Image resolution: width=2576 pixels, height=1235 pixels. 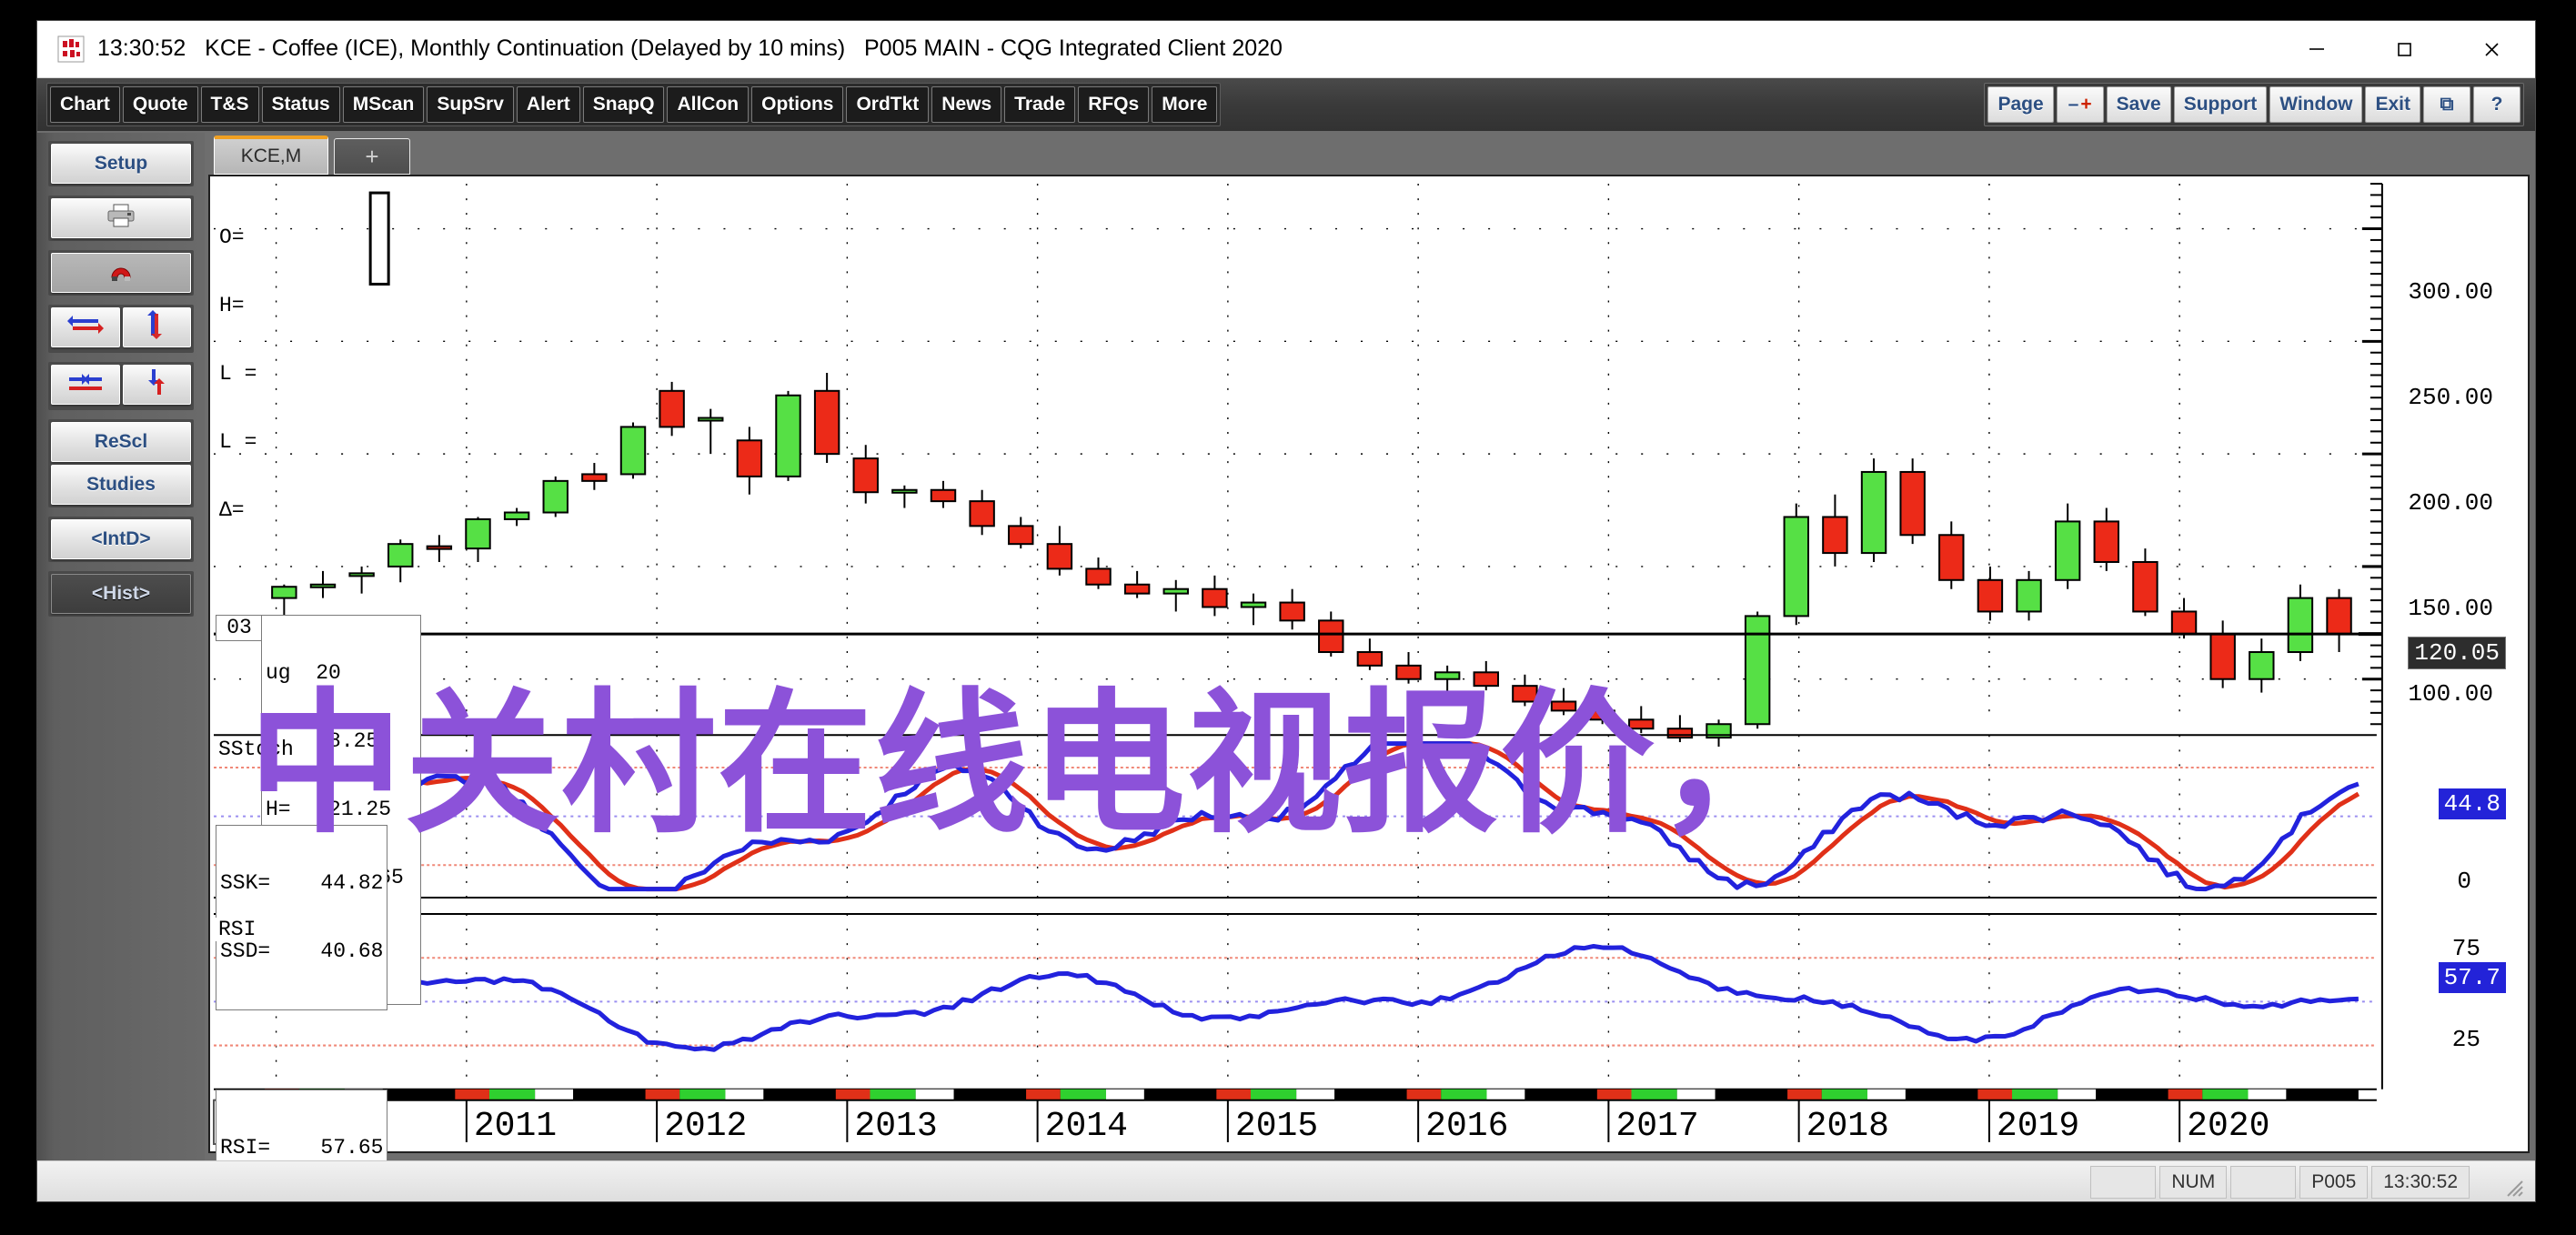 What do you see at coordinates (1086, 1126) in the screenshot?
I see `x-axis-tick-2014: 2014` at bounding box center [1086, 1126].